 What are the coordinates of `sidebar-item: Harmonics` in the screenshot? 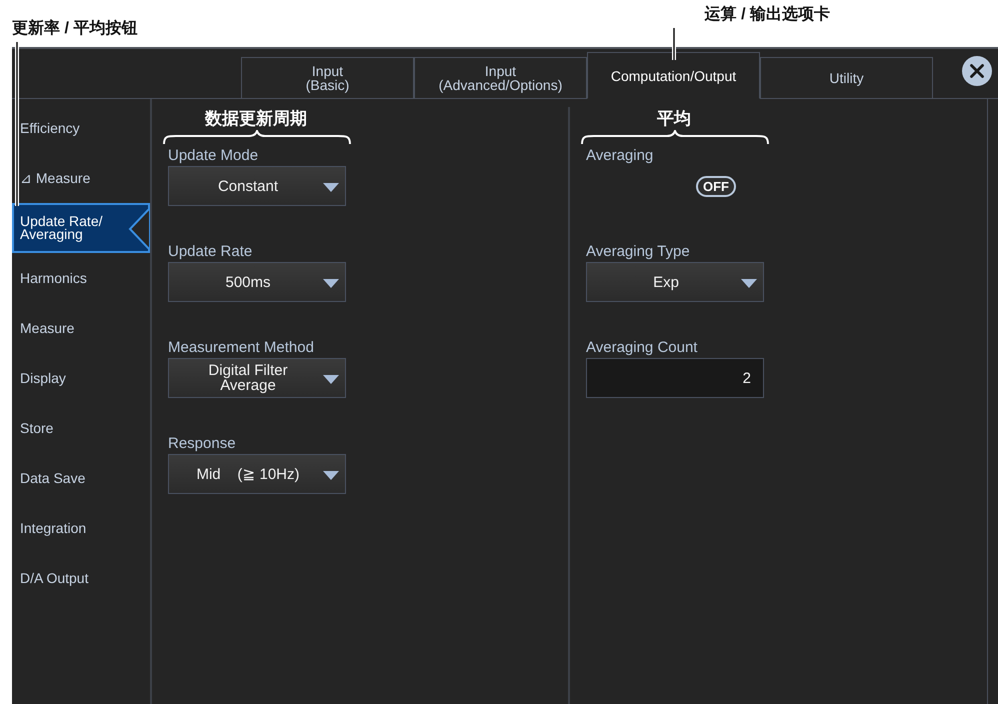 It's located at (81, 278).